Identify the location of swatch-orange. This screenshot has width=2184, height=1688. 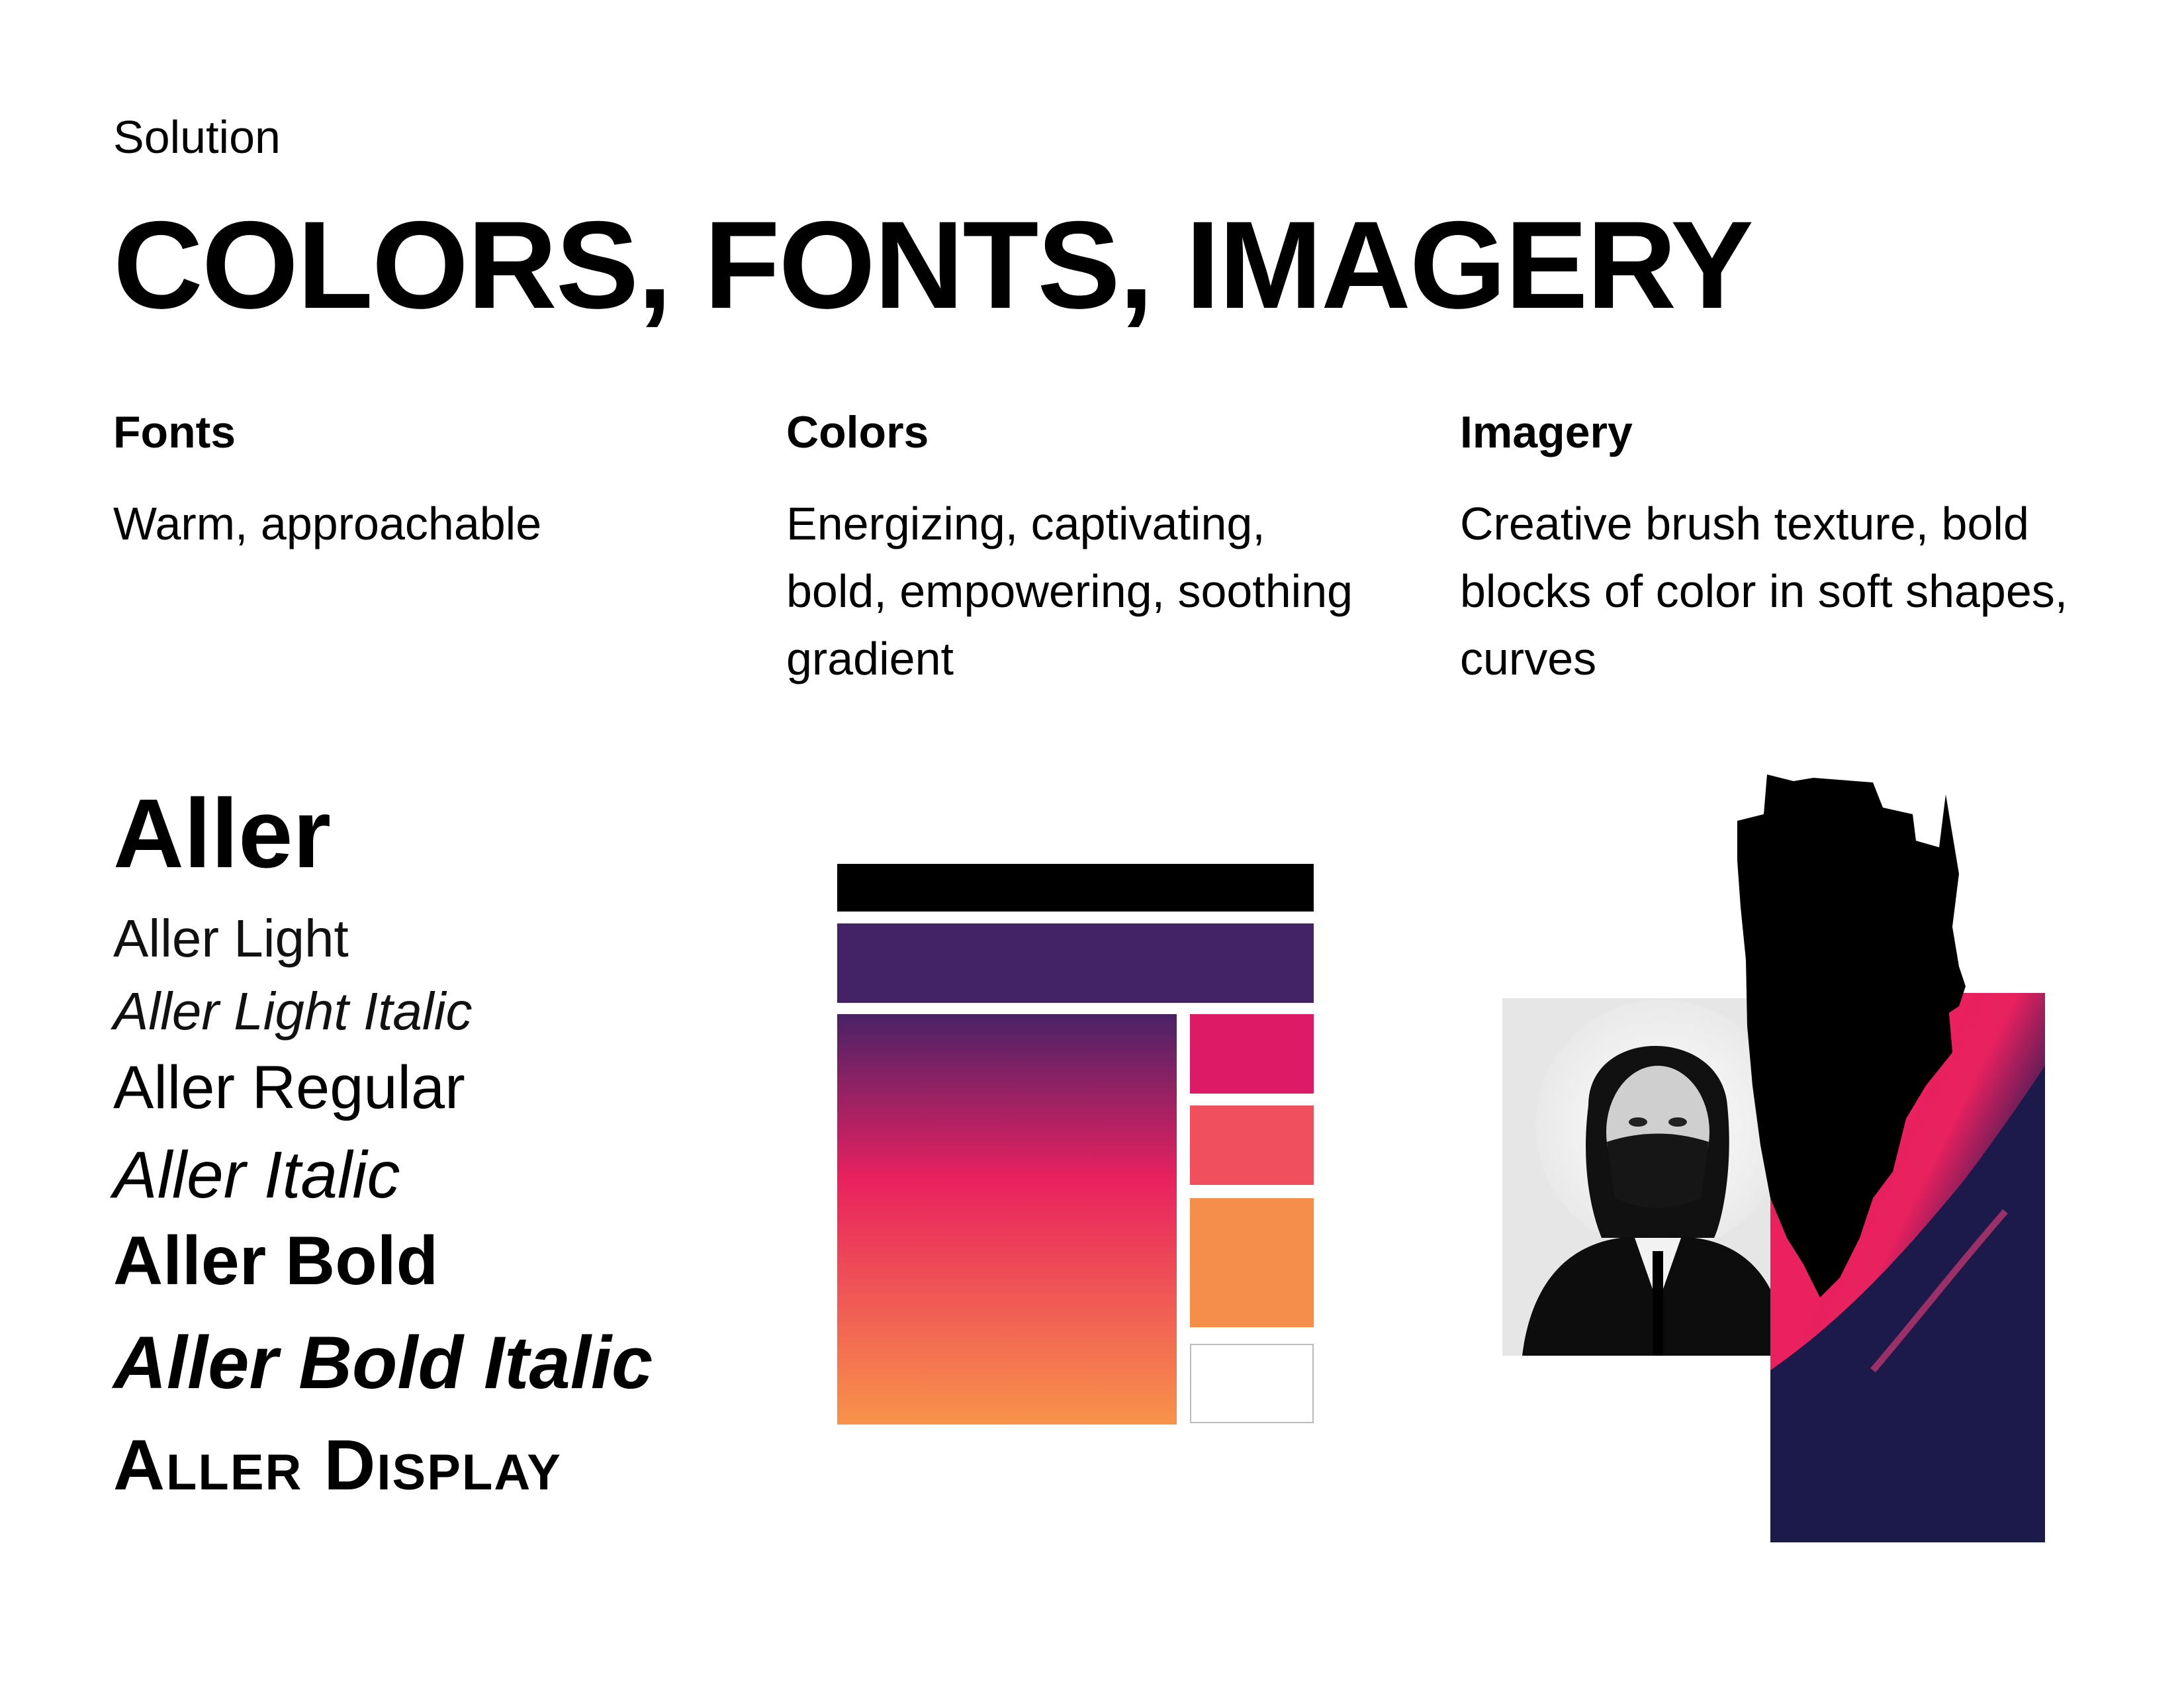
(1252, 1262).